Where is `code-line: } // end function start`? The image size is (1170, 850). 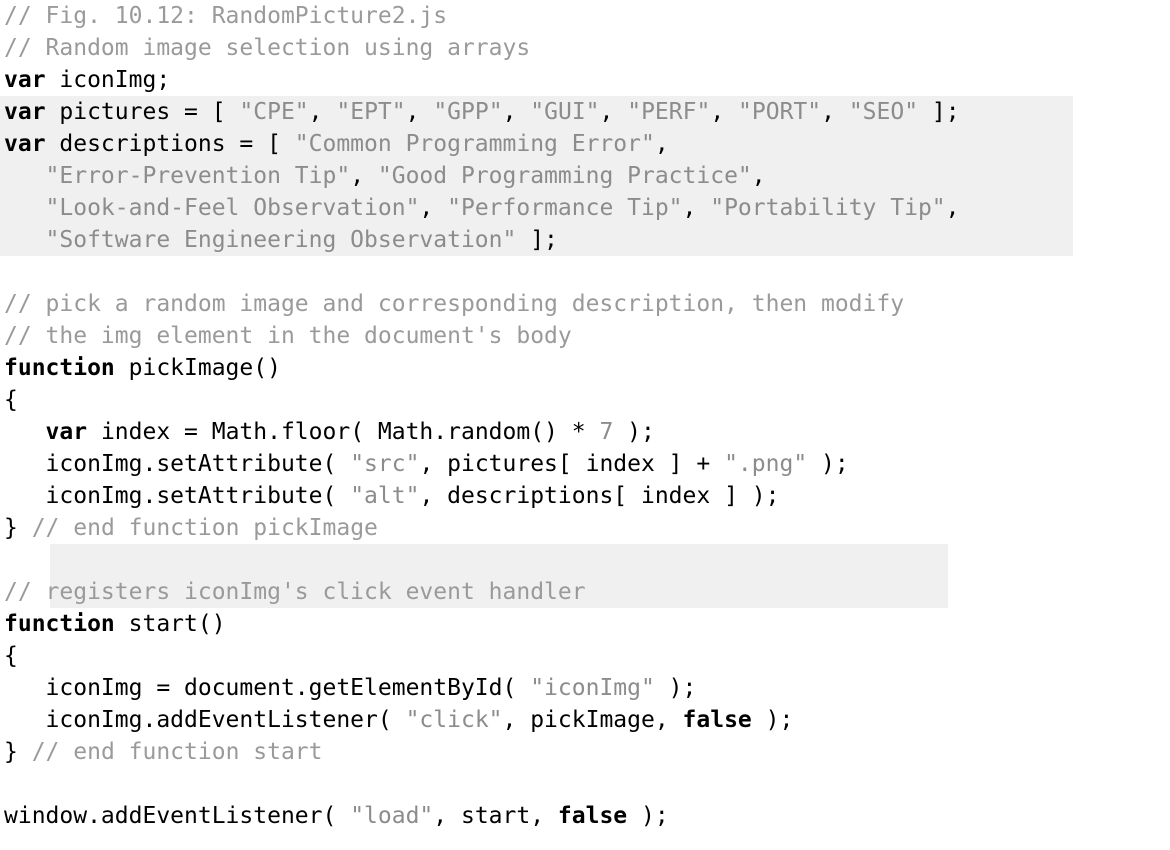 code-line: } // end function start is located at coordinates (585, 752).